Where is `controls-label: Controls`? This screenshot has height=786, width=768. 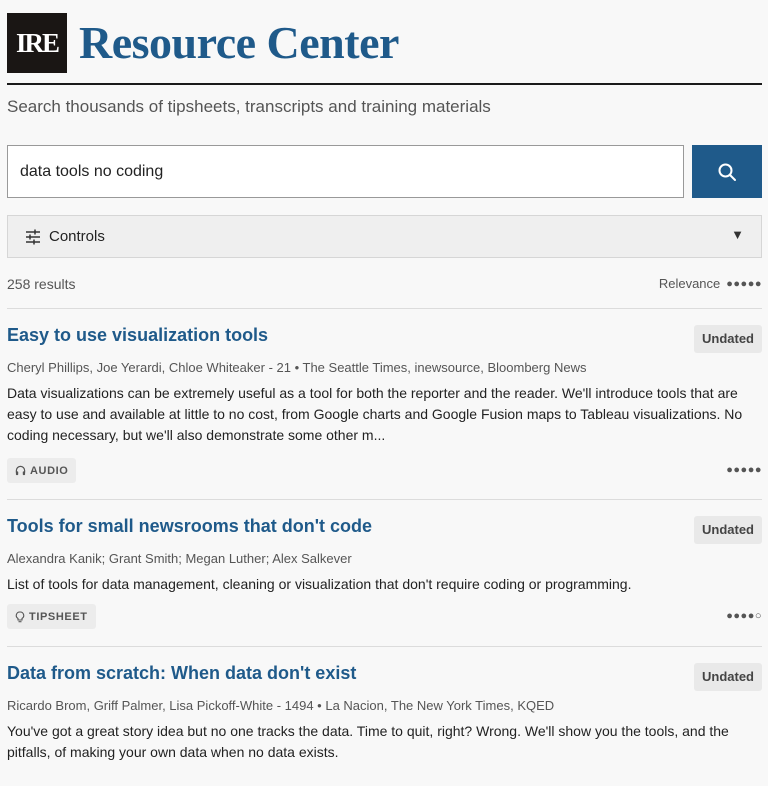 controls-label: Controls is located at coordinates (77, 236).